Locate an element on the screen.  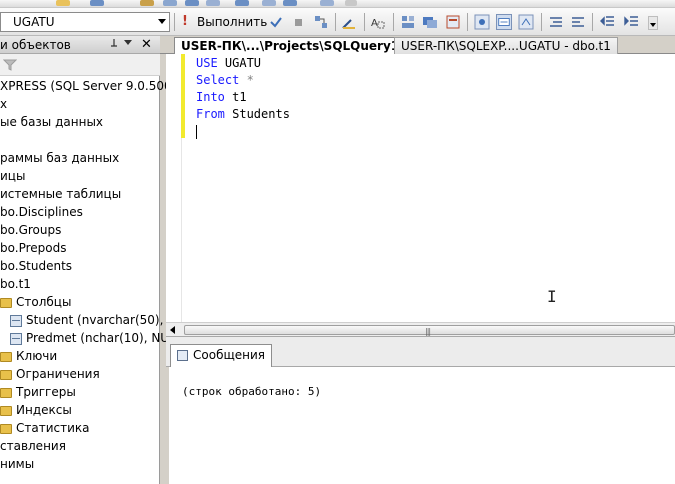
results-pane-icon is located at coordinates (526, 22).